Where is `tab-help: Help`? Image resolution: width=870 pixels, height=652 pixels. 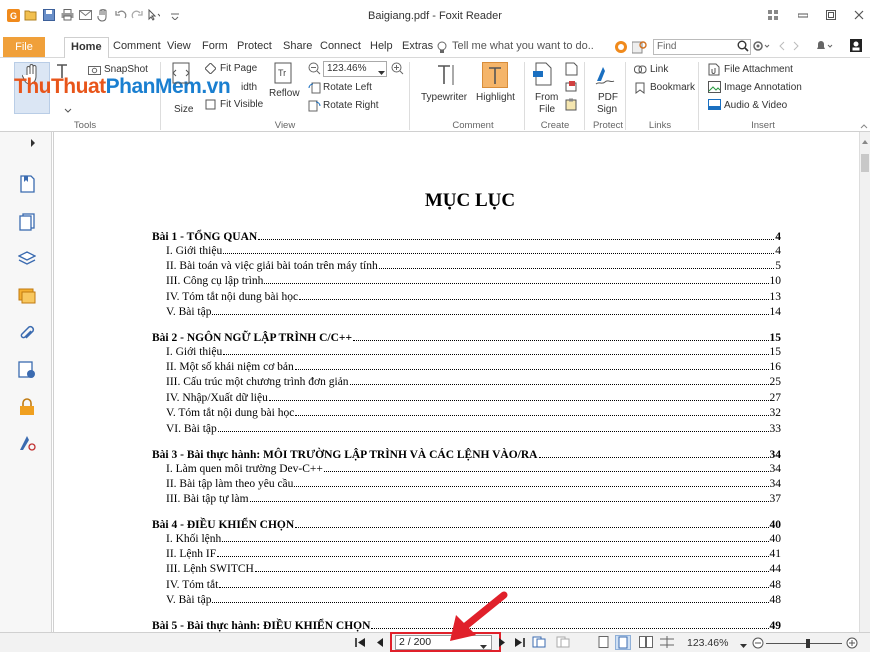 tab-help: Help is located at coordinates (381, 46).